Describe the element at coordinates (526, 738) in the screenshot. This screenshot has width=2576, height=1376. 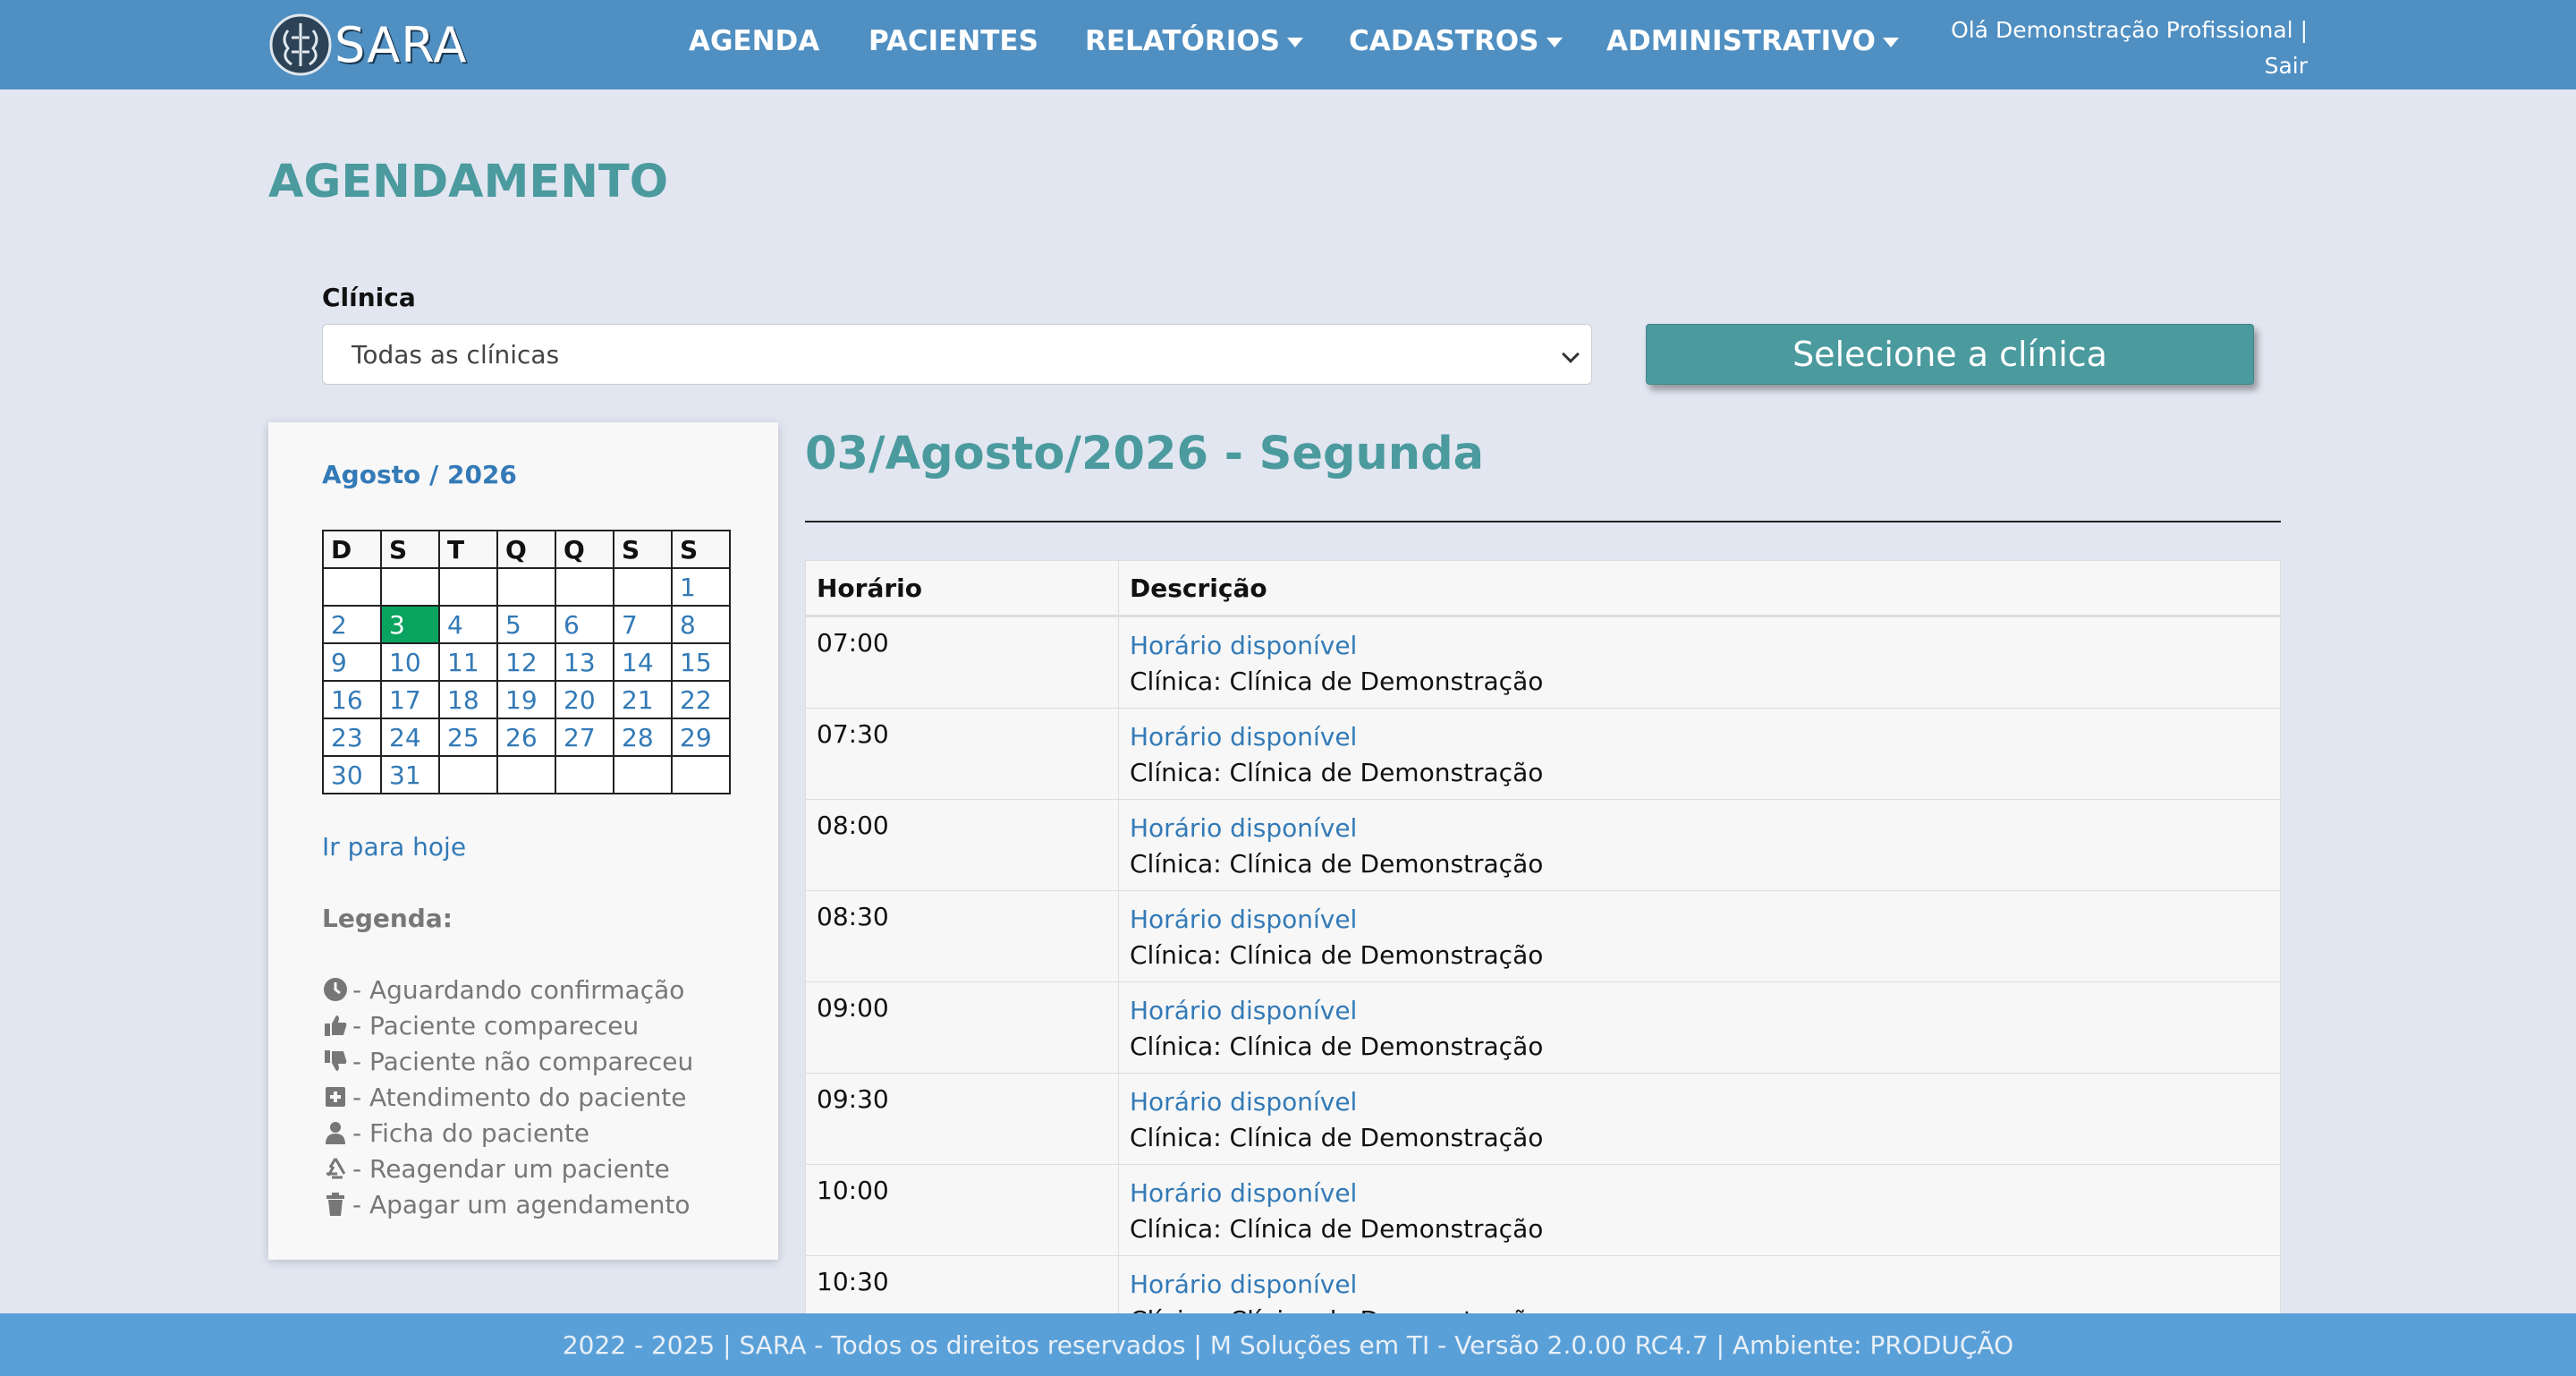
I see `calendar-day: 26` at that location.